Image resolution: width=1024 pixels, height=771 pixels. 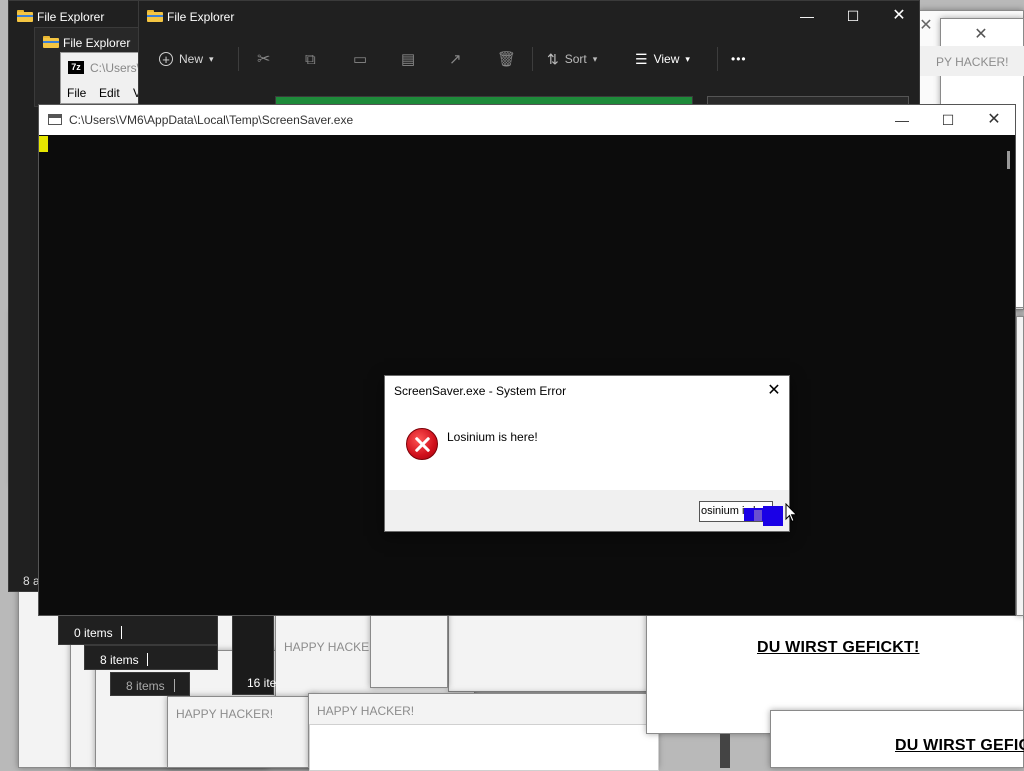 I want to click on popup-happy-hacker-tr: PY HACKER!, so click(x=972, y=61).